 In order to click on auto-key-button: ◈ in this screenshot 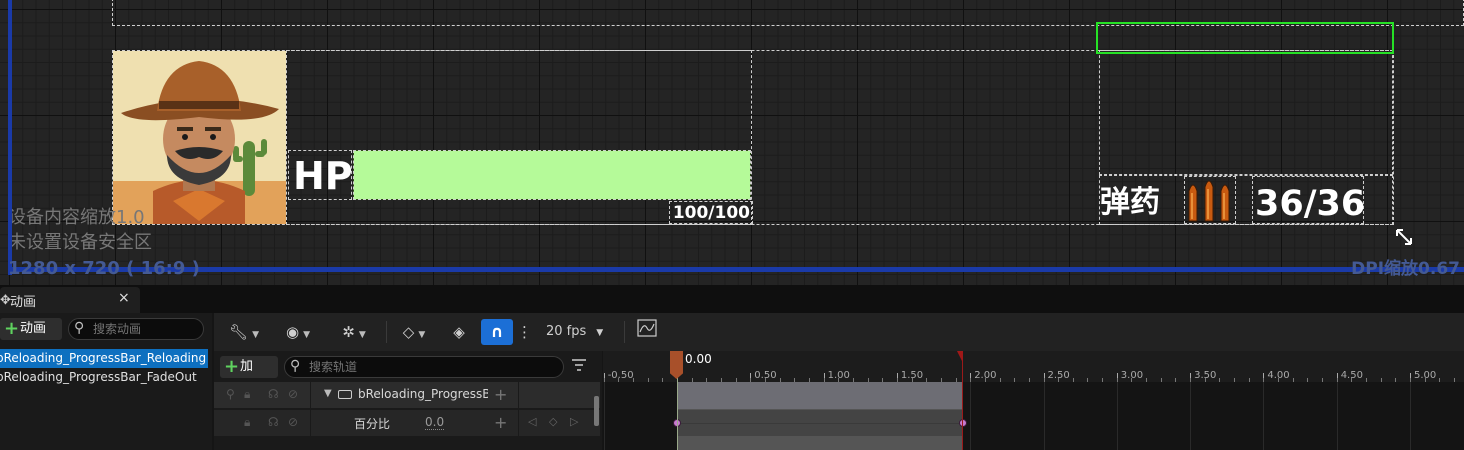, I will do `click(459, 332)`.